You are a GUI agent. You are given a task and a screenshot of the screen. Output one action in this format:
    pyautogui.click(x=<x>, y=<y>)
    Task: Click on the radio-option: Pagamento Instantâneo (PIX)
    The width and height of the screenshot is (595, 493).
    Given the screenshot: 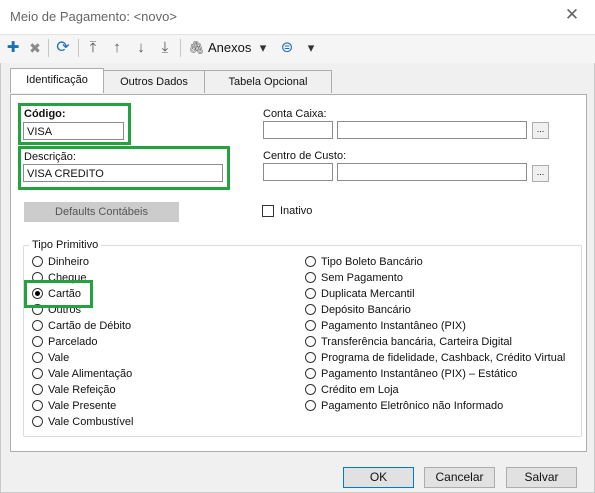 What is the action you would take?
    pyautogui.click(x=442, y=326)
    